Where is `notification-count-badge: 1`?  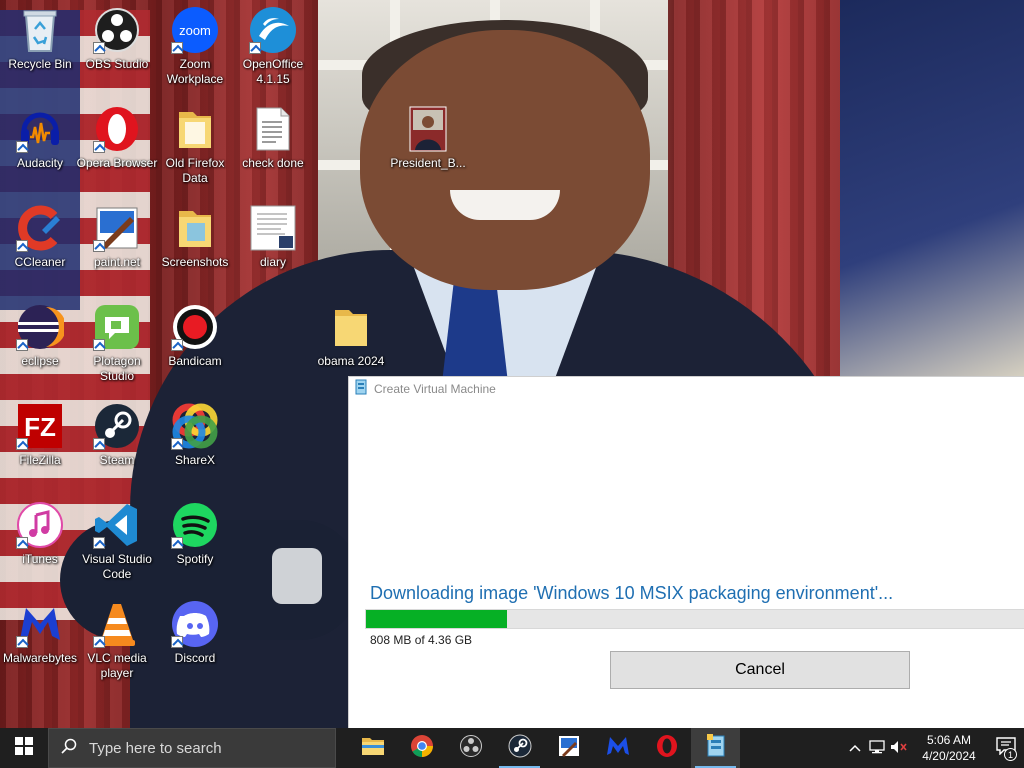
notification-count-badge: 1 is located at coordinates (1010, 754).